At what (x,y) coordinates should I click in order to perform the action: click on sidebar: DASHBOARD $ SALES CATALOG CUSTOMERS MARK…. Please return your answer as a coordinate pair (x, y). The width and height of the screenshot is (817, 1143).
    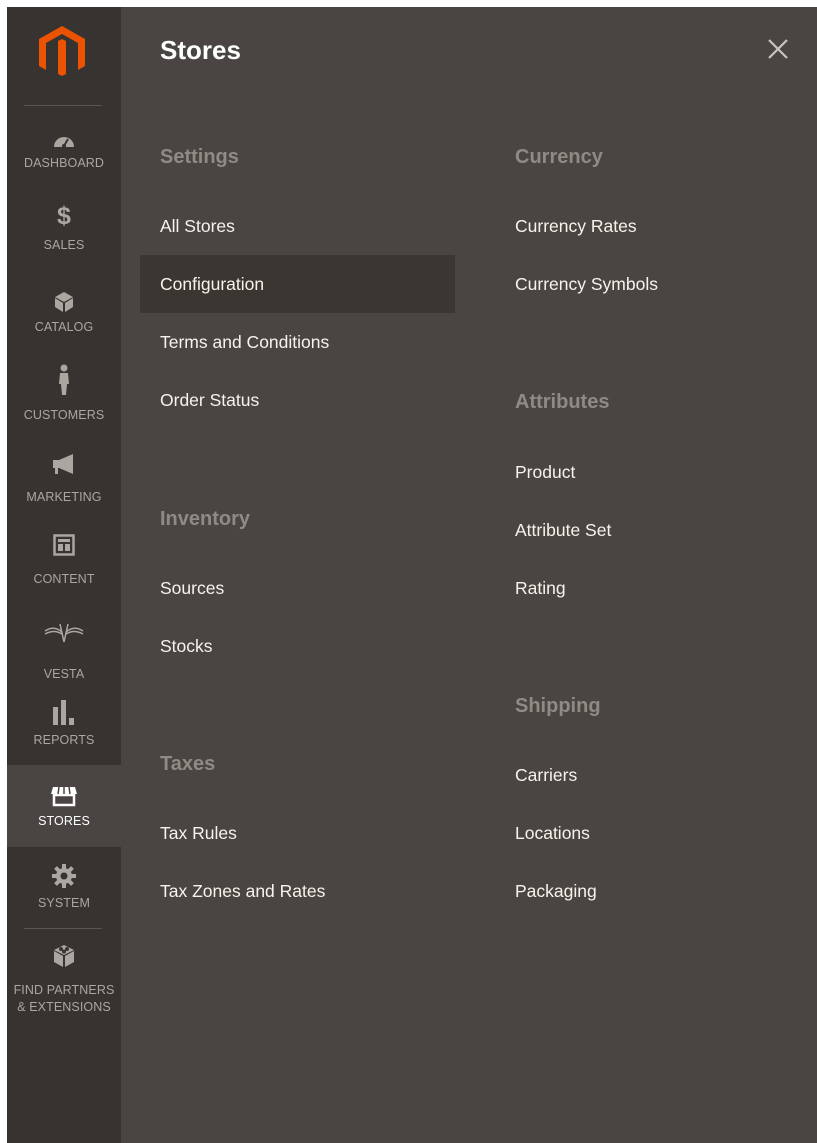
    Looking at the image, I should click on (64, 575).